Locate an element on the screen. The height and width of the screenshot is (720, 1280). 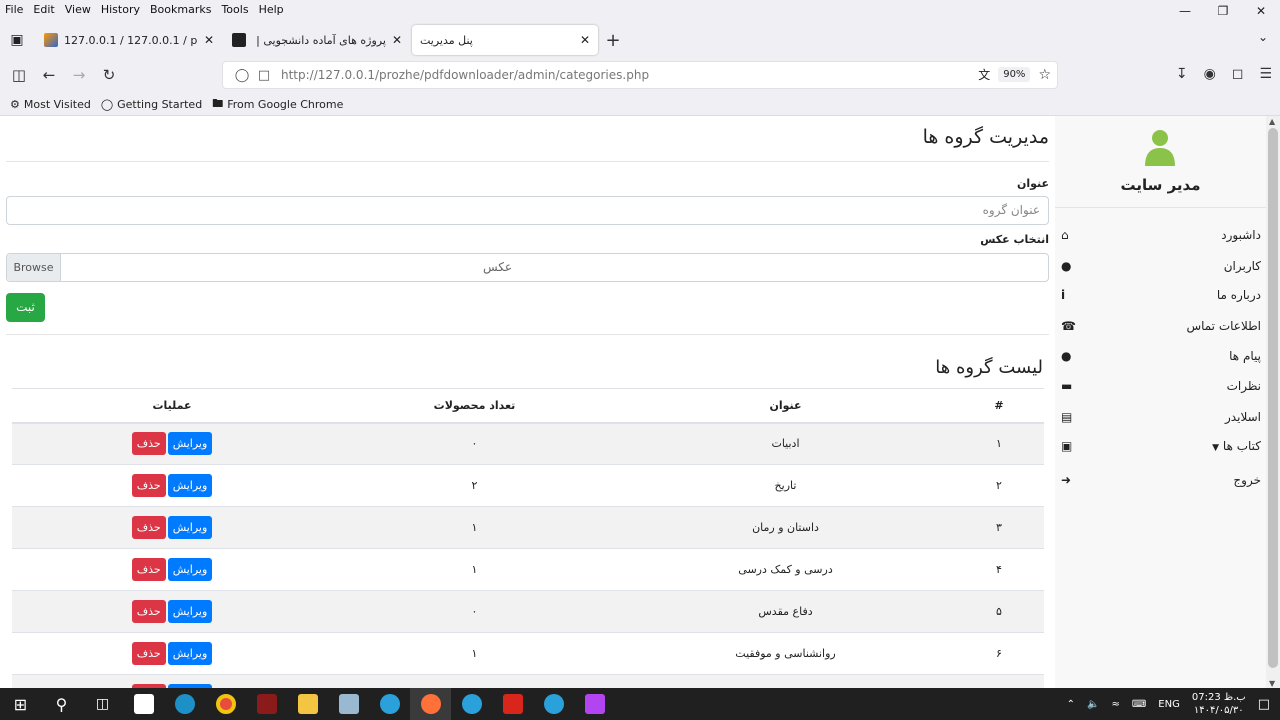
sidebar-item-about: درباره ما i is located at coordinates (1160, 295).